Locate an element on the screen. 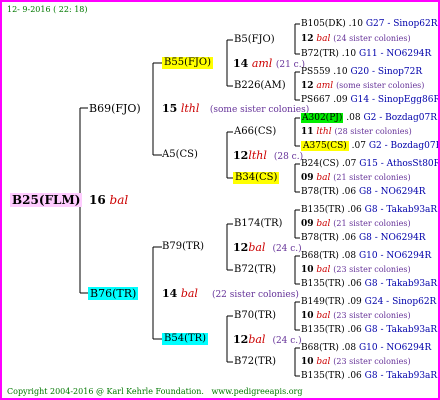 Image resolution: width=440 pixels, height=400 pixels. gen1-queen-info: 15 lthl (some sister colonies) is located at coordinates (236, 108).